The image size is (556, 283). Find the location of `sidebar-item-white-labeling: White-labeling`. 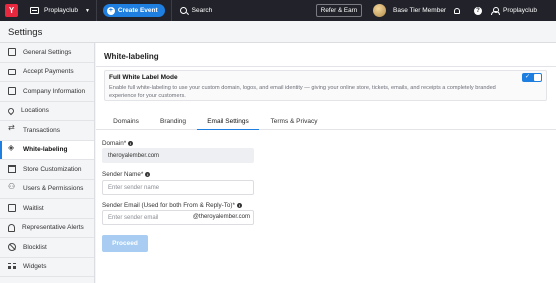

sidebar-item-white-labeling: White-labeling is located at coordinates (47, 150).